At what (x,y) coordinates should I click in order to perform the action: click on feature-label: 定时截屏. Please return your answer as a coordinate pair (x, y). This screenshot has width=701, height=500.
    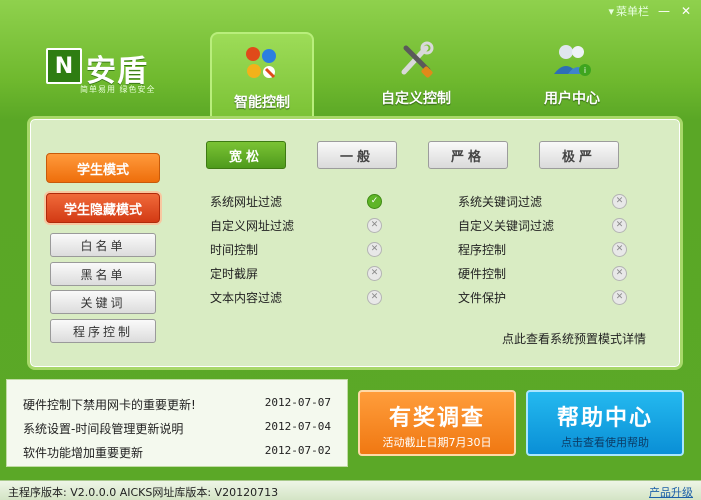
    Looking at the image, I should click on (234, 274).